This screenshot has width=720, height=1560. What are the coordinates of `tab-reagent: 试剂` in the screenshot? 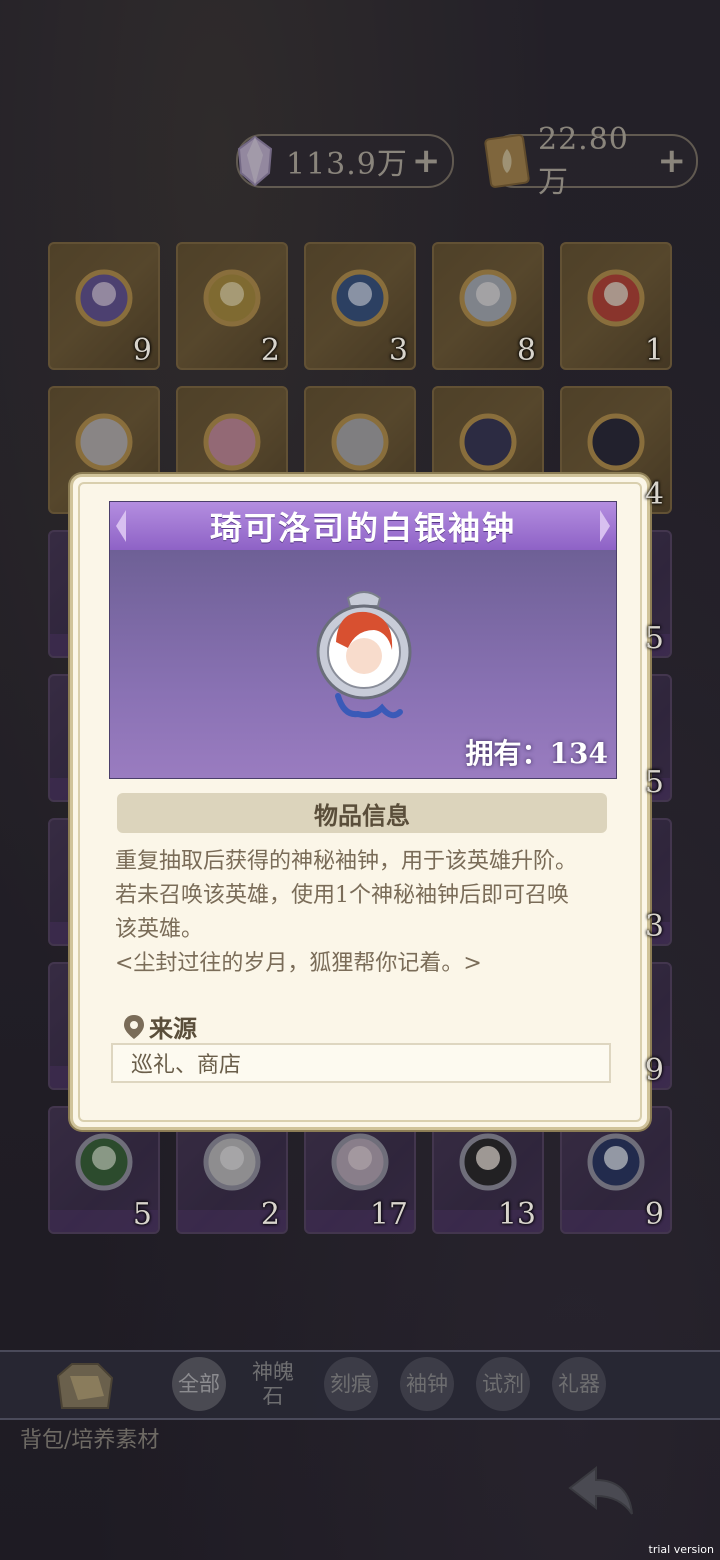 It's located at (503, 1384).